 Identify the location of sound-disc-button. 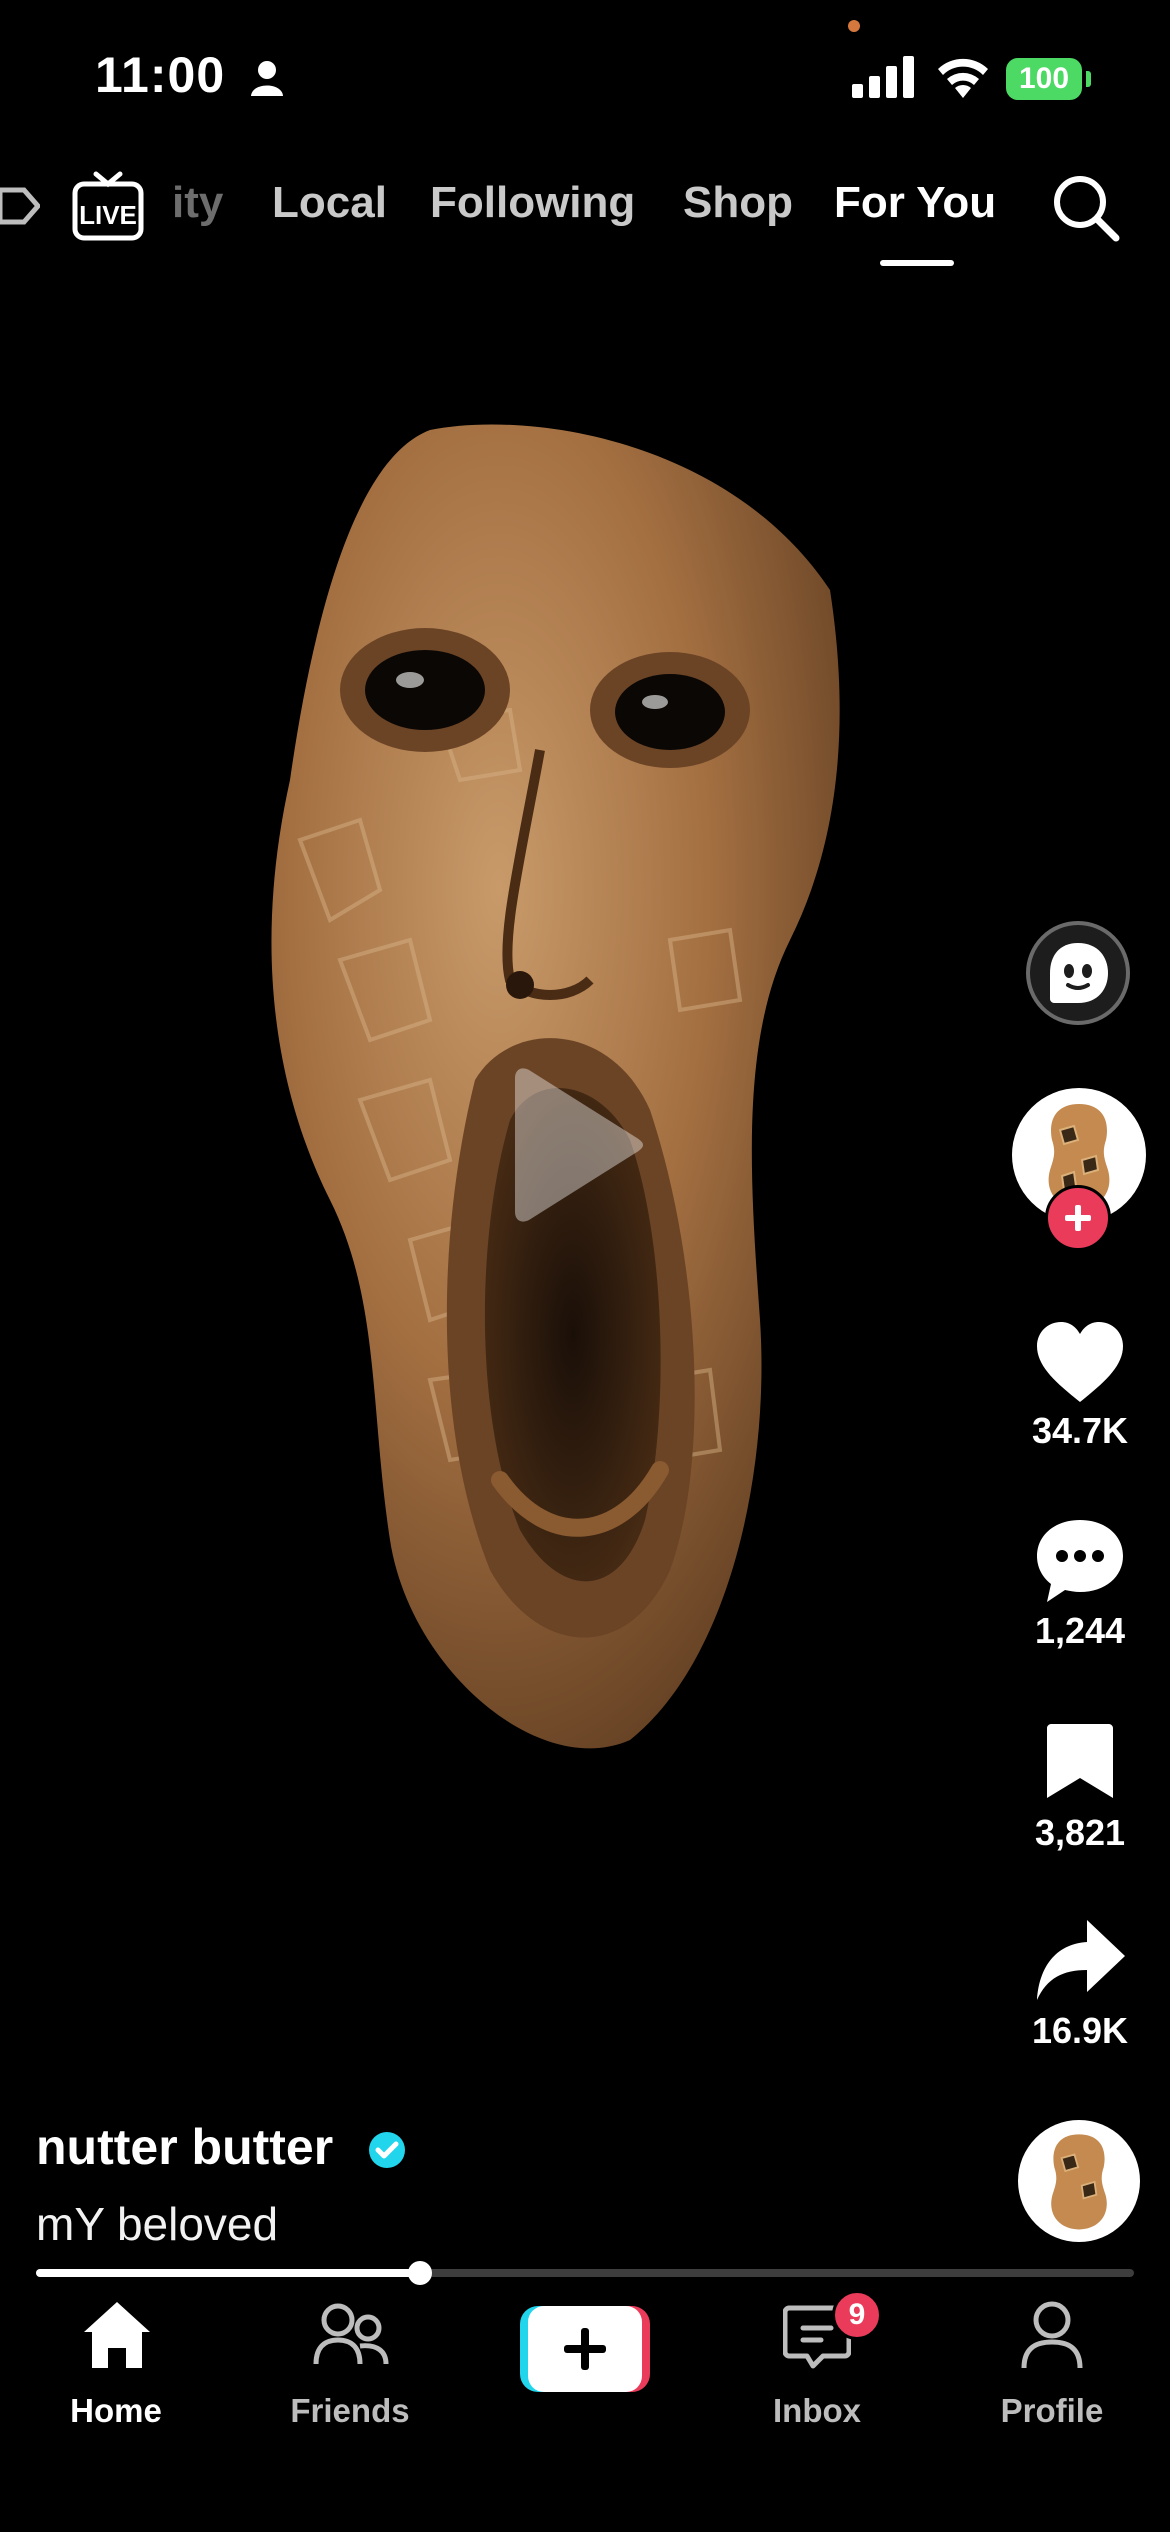
(1079, 2181).